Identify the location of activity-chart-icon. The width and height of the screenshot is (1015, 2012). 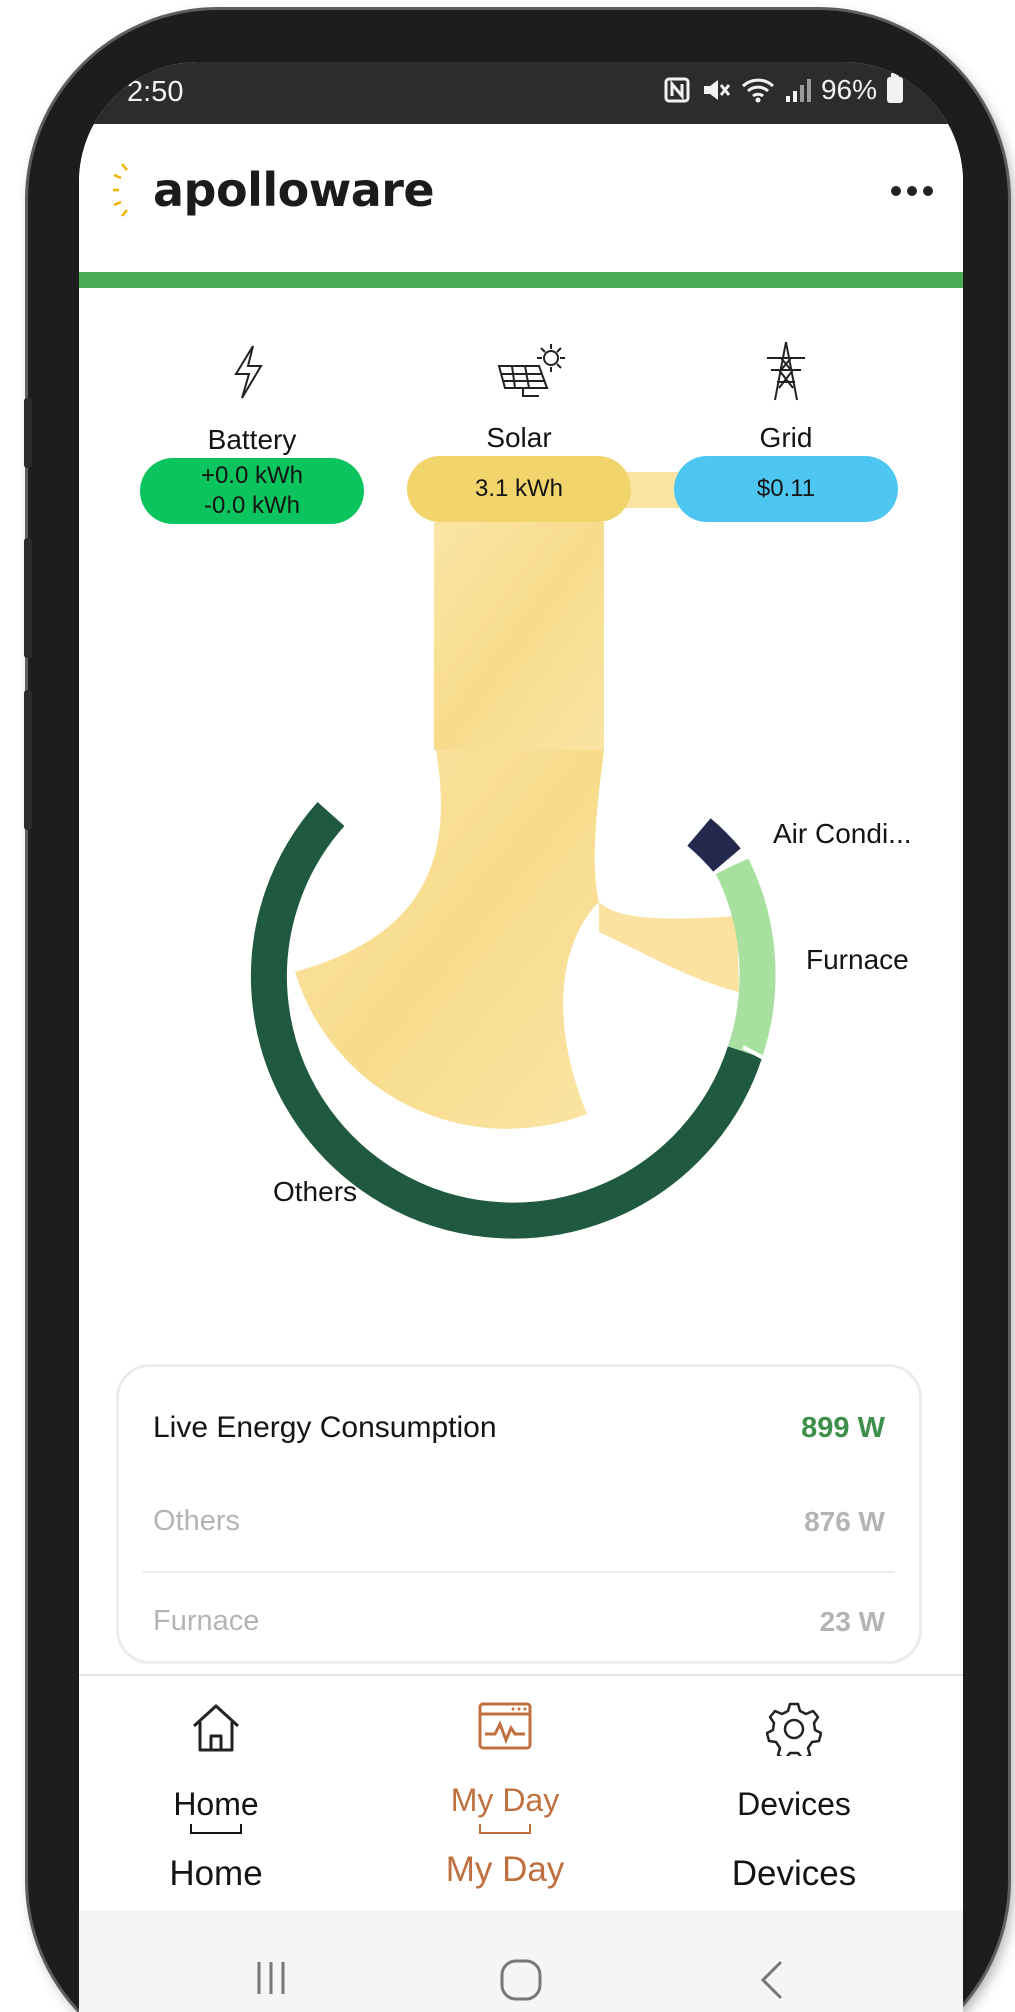
(505, 1726).